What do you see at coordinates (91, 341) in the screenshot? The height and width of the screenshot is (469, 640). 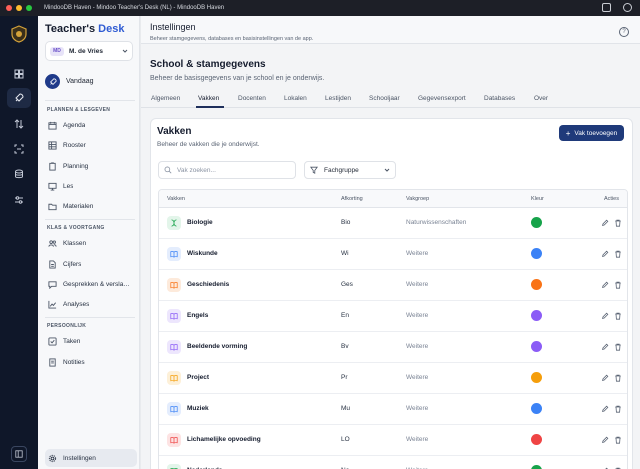 I see `sidebar-item-taken: Taken` at bounding box center [91, 341].